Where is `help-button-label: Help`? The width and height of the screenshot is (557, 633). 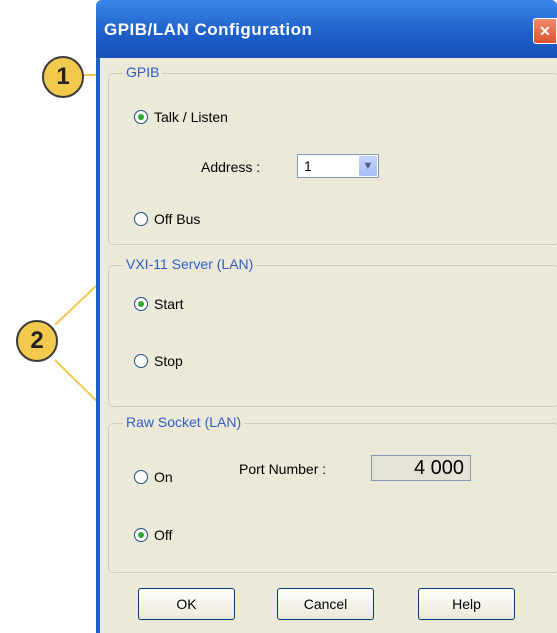 help-button-label: Help is located at coordinates (466, 604).